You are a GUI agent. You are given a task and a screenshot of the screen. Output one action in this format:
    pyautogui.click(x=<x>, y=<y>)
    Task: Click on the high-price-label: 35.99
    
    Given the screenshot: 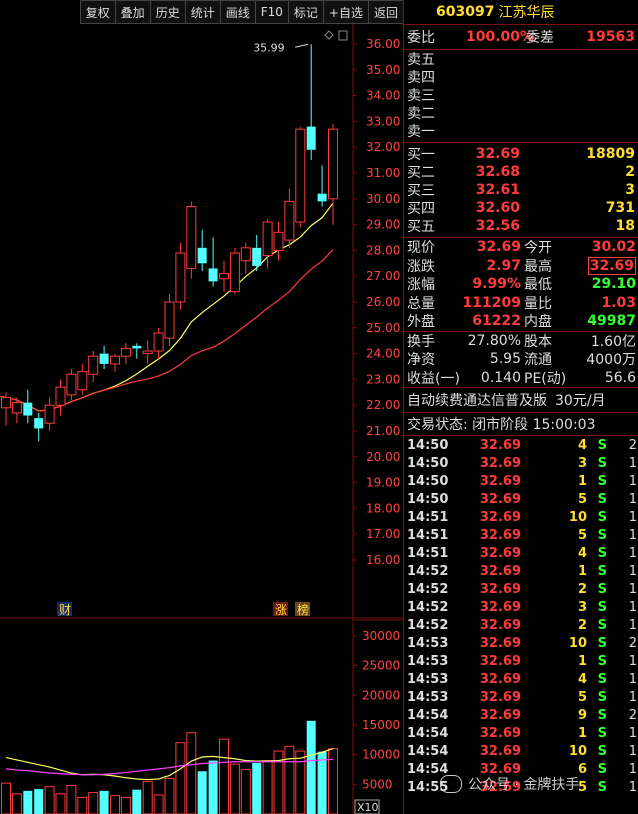 What is the action you would take?
    pyautogui.click(x=269, y=47)
    